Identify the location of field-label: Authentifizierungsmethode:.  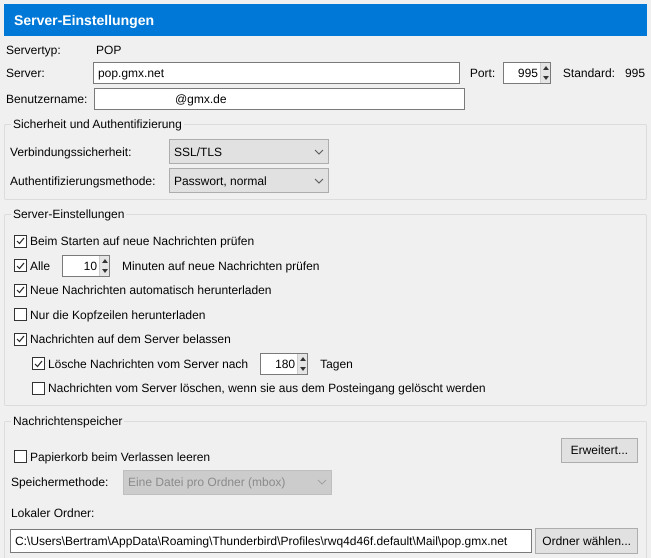
(83, 181).